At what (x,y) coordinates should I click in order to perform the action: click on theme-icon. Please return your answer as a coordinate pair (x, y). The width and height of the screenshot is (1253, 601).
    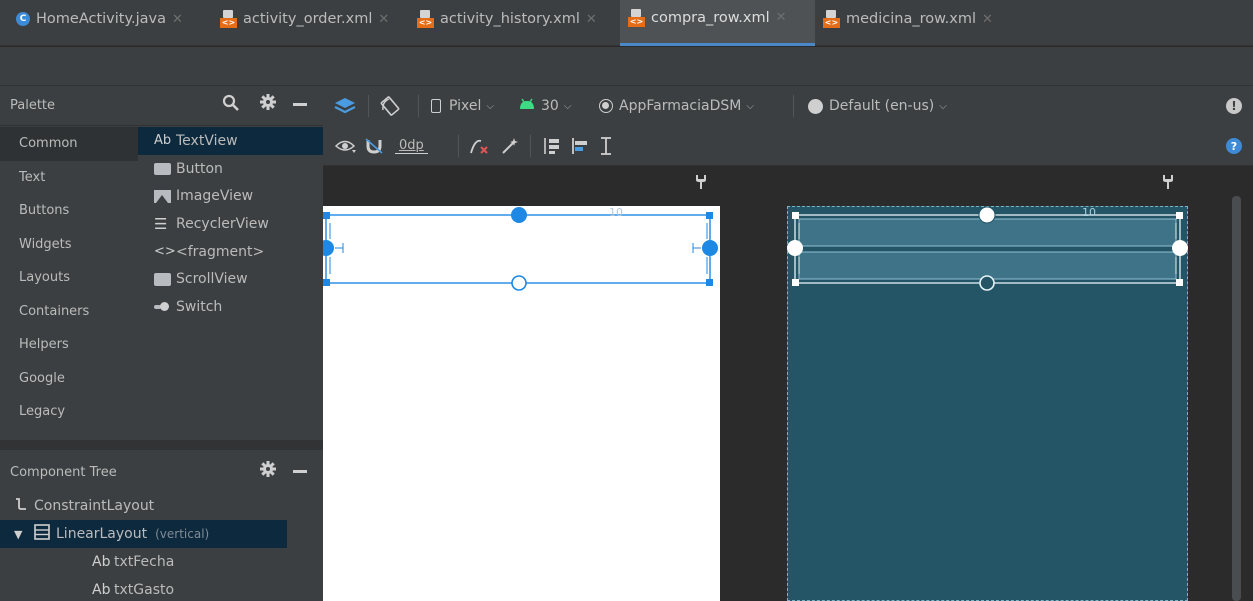
    Looking at the image, I should click on (606, 106).